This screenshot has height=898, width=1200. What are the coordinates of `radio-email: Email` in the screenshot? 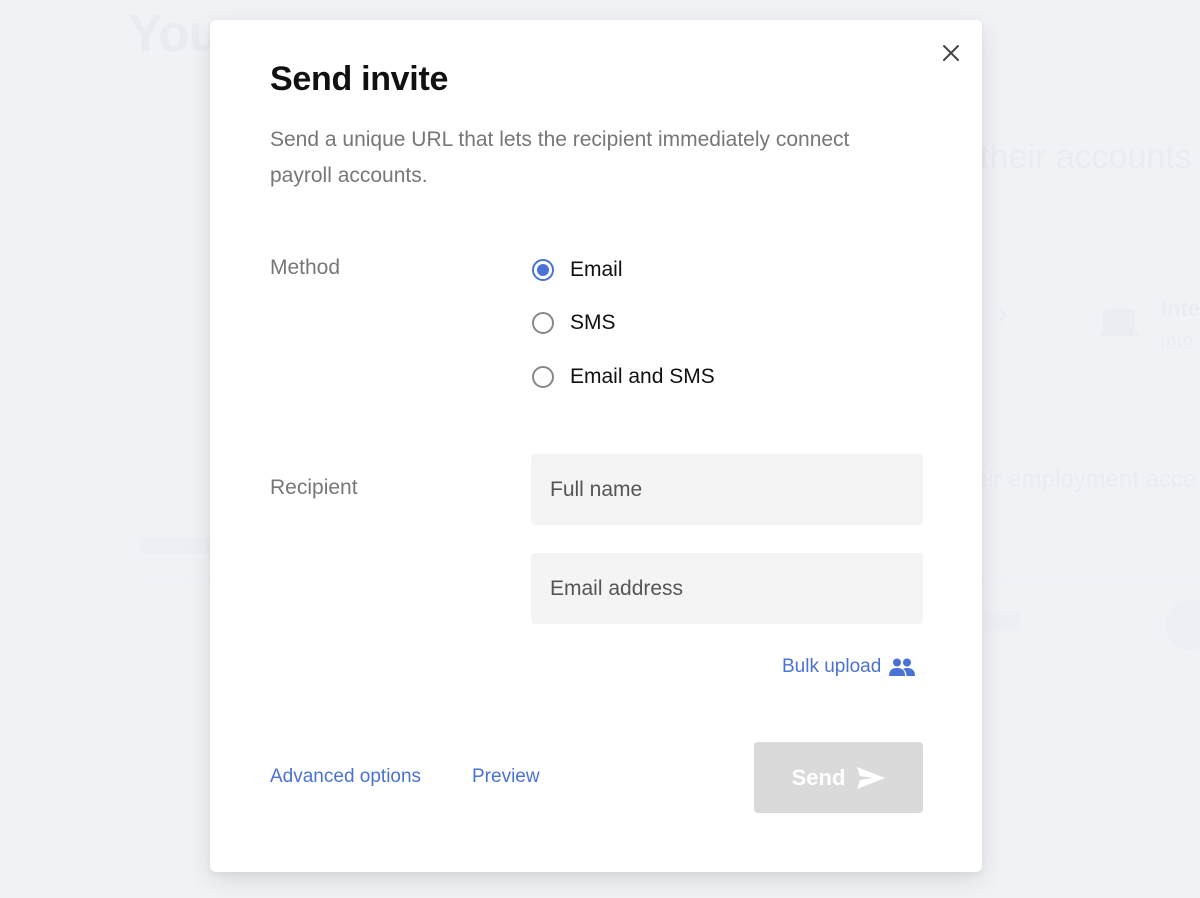 It's located at (577, 270).